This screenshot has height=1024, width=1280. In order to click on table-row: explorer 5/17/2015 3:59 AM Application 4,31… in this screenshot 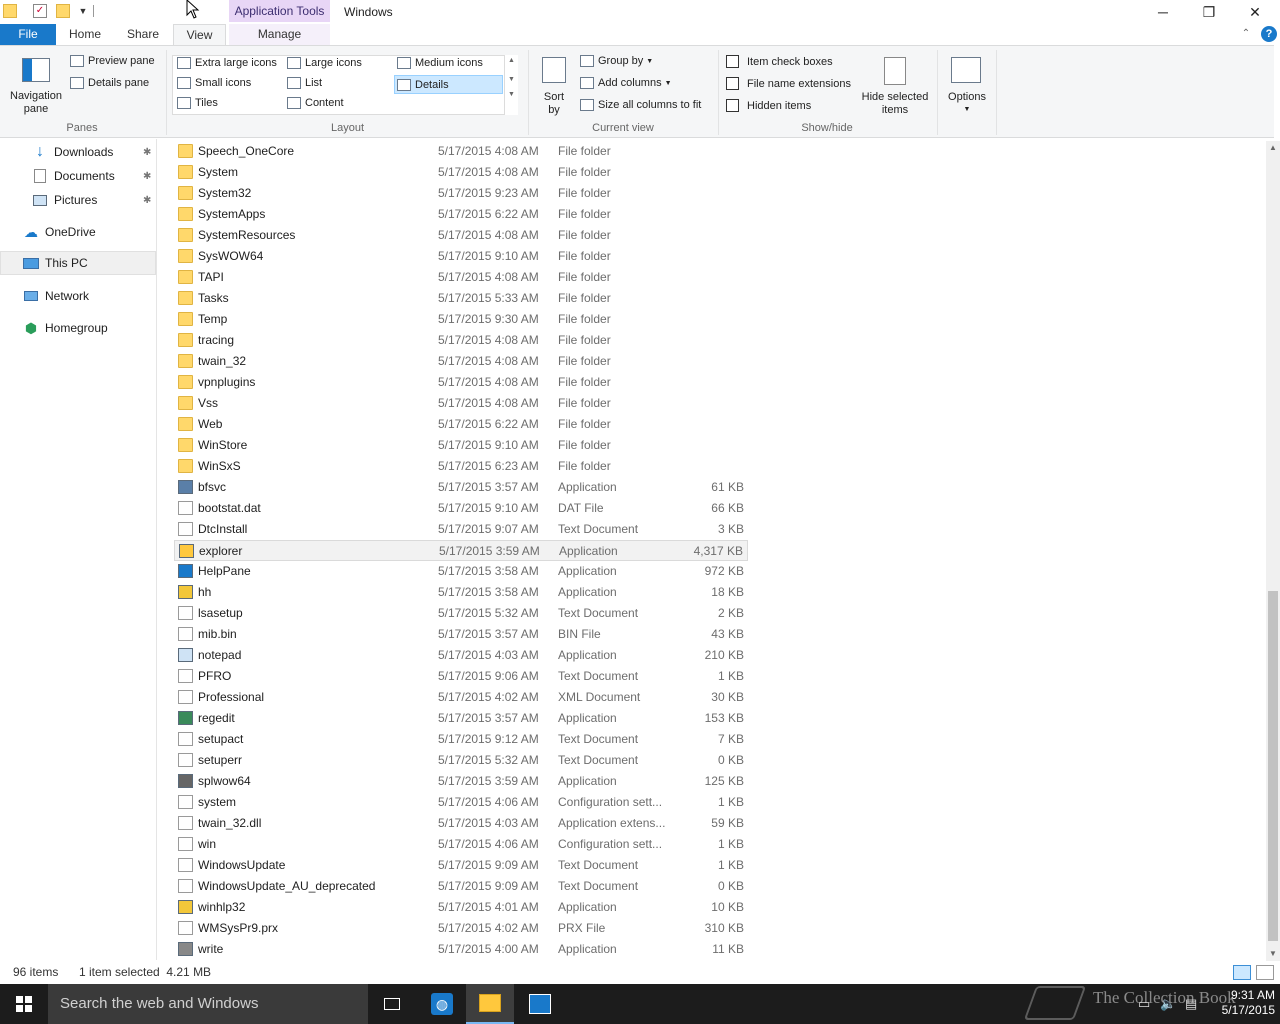, I will do `click(461, 550)`.